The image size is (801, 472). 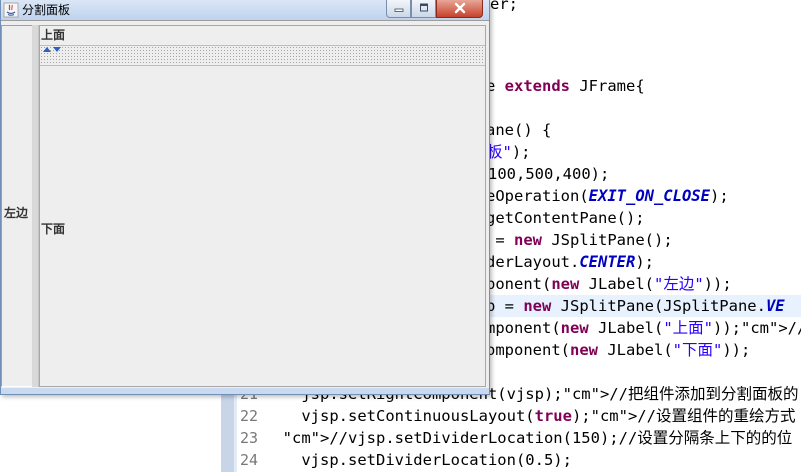 I want to click on code-text: er;, so click(x=504, y=6).